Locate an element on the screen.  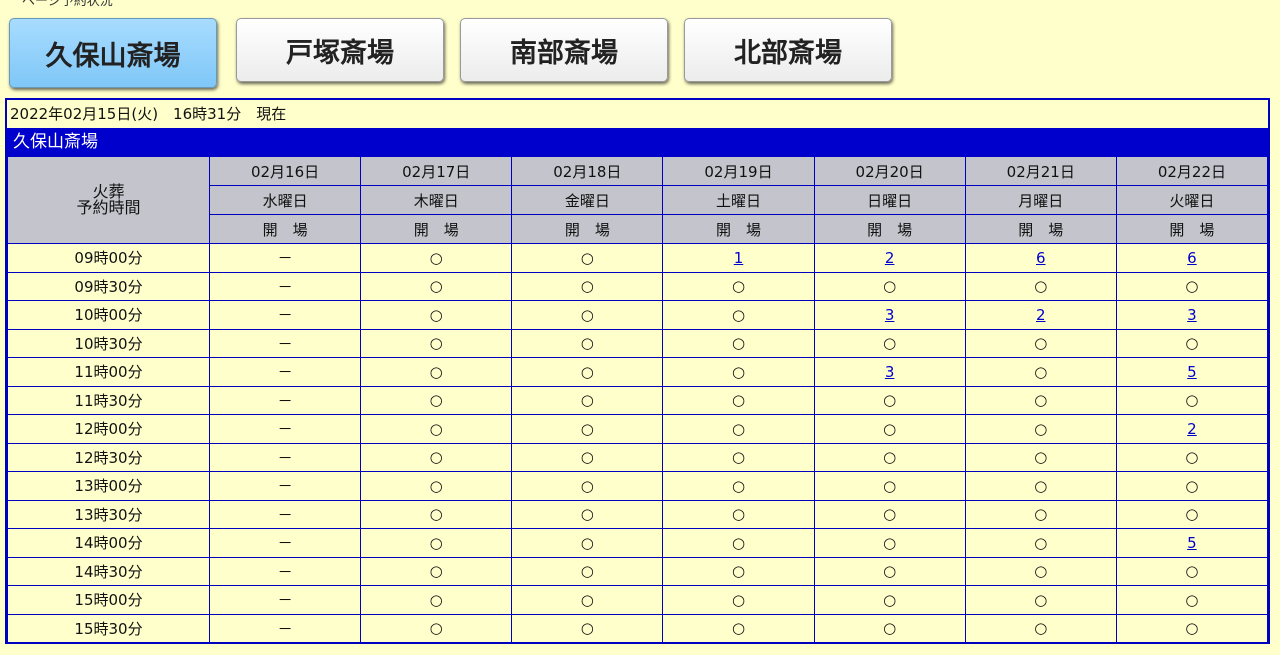
day-date-header: 02月17日 is located at coordinates (436, 171).